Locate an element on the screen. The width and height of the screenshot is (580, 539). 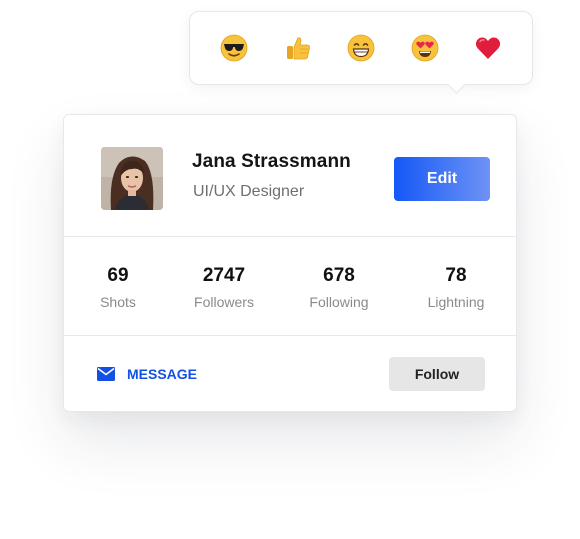
message-link: MESSAGE is located at coordinates (147, 374).